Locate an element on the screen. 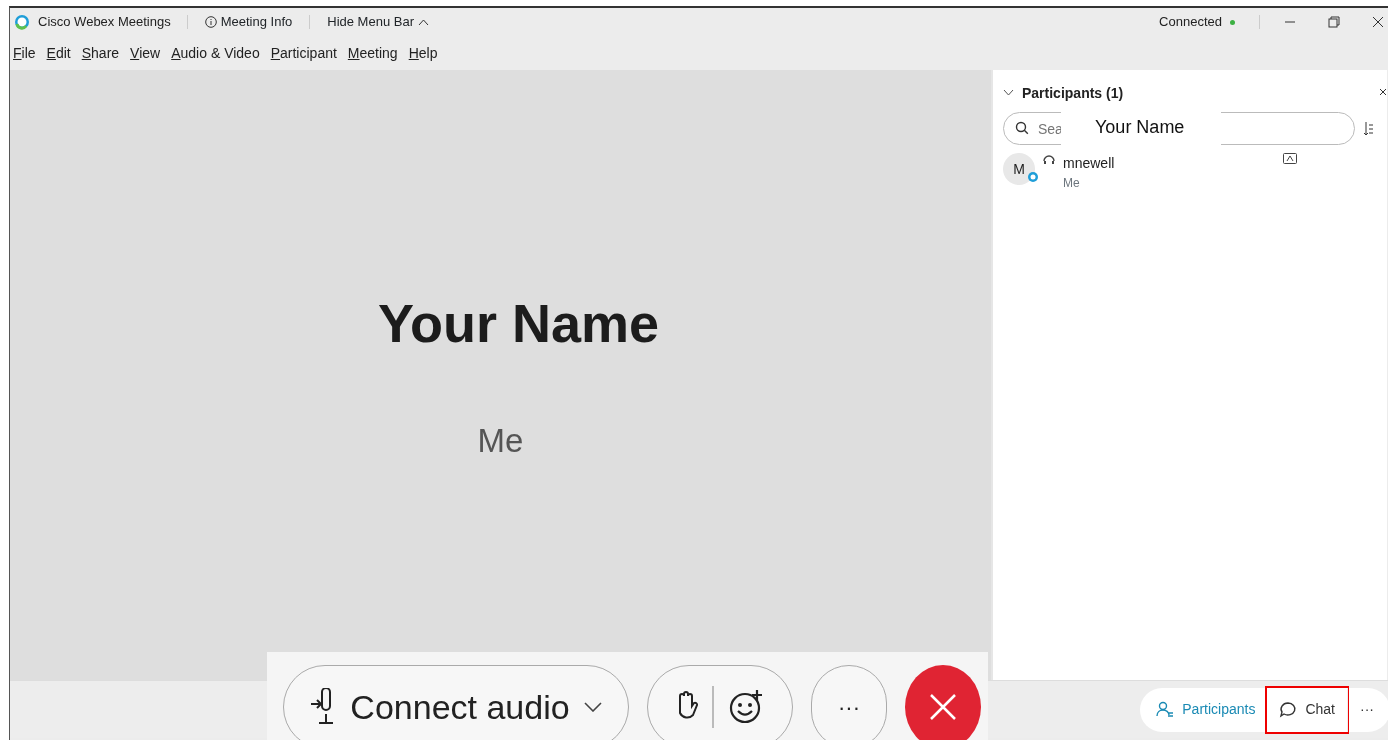  connection-status: Connected is located at coordinates (1190, 22).